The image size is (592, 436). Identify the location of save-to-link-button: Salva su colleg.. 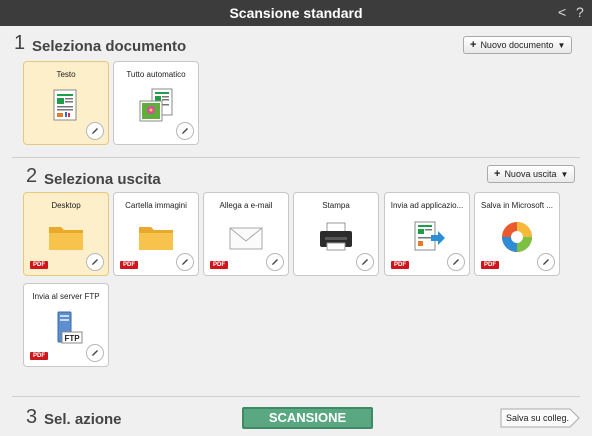
(540, 418).